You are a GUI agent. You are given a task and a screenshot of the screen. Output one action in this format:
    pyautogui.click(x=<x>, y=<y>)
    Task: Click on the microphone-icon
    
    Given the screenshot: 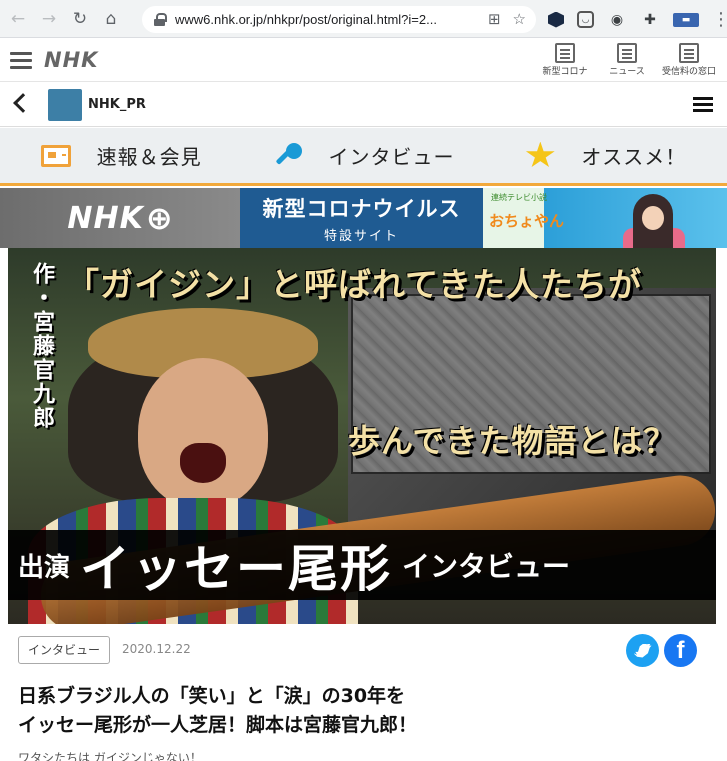 What is the action you would take?
    pyautogui.click(x=287, y=155)
    